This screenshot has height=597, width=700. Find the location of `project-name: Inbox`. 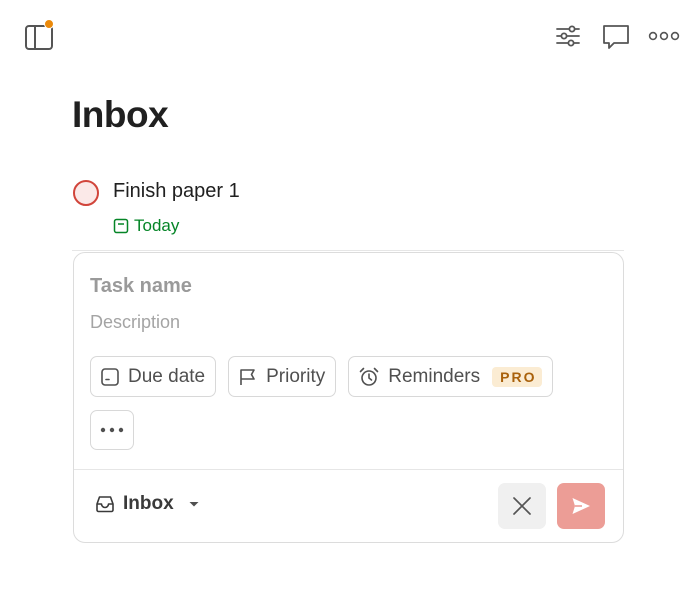

project-name: Inbox is located at coordinates (148, 503).